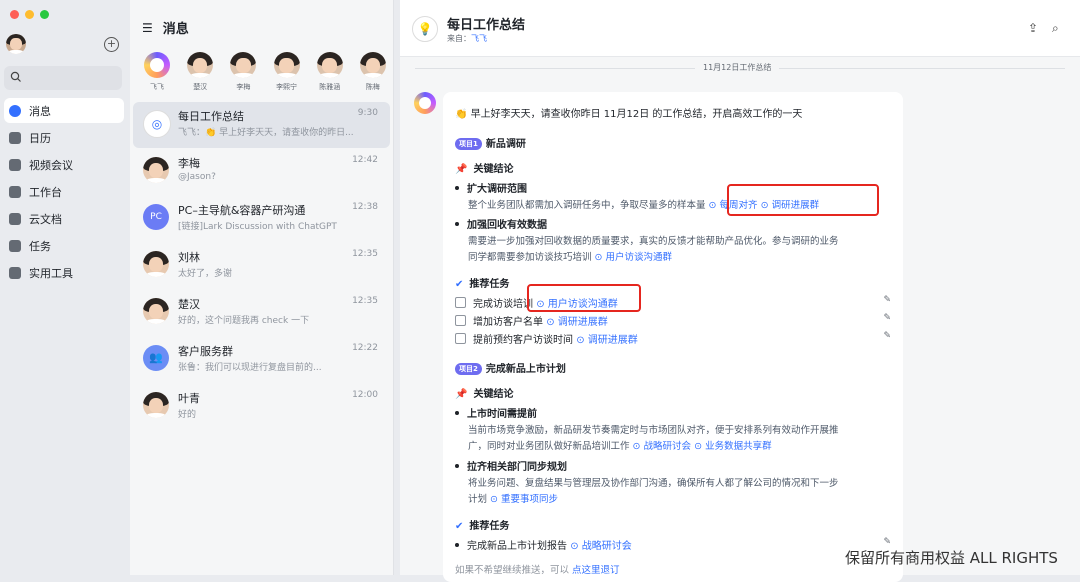  I want to click on group-link: ⊙ 用户访谈沟通群, so click(634, 257).